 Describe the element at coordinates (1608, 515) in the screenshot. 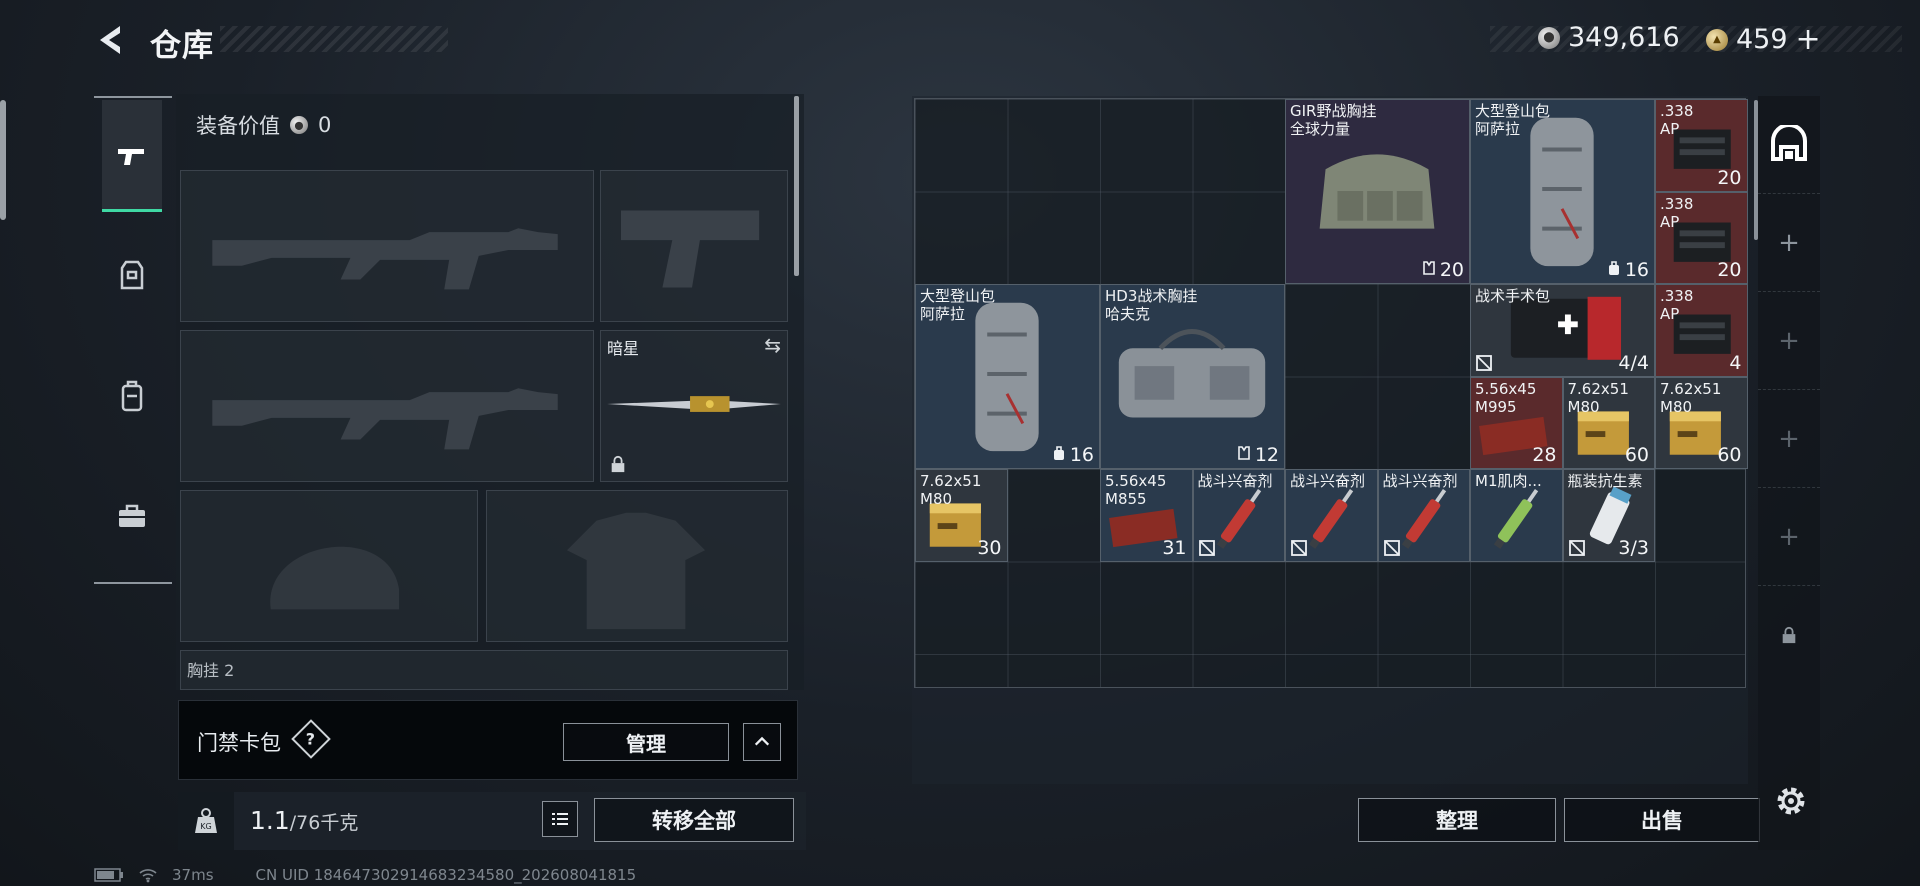

I see `stash-item: 瓶装抗生素 3/3` at that location.